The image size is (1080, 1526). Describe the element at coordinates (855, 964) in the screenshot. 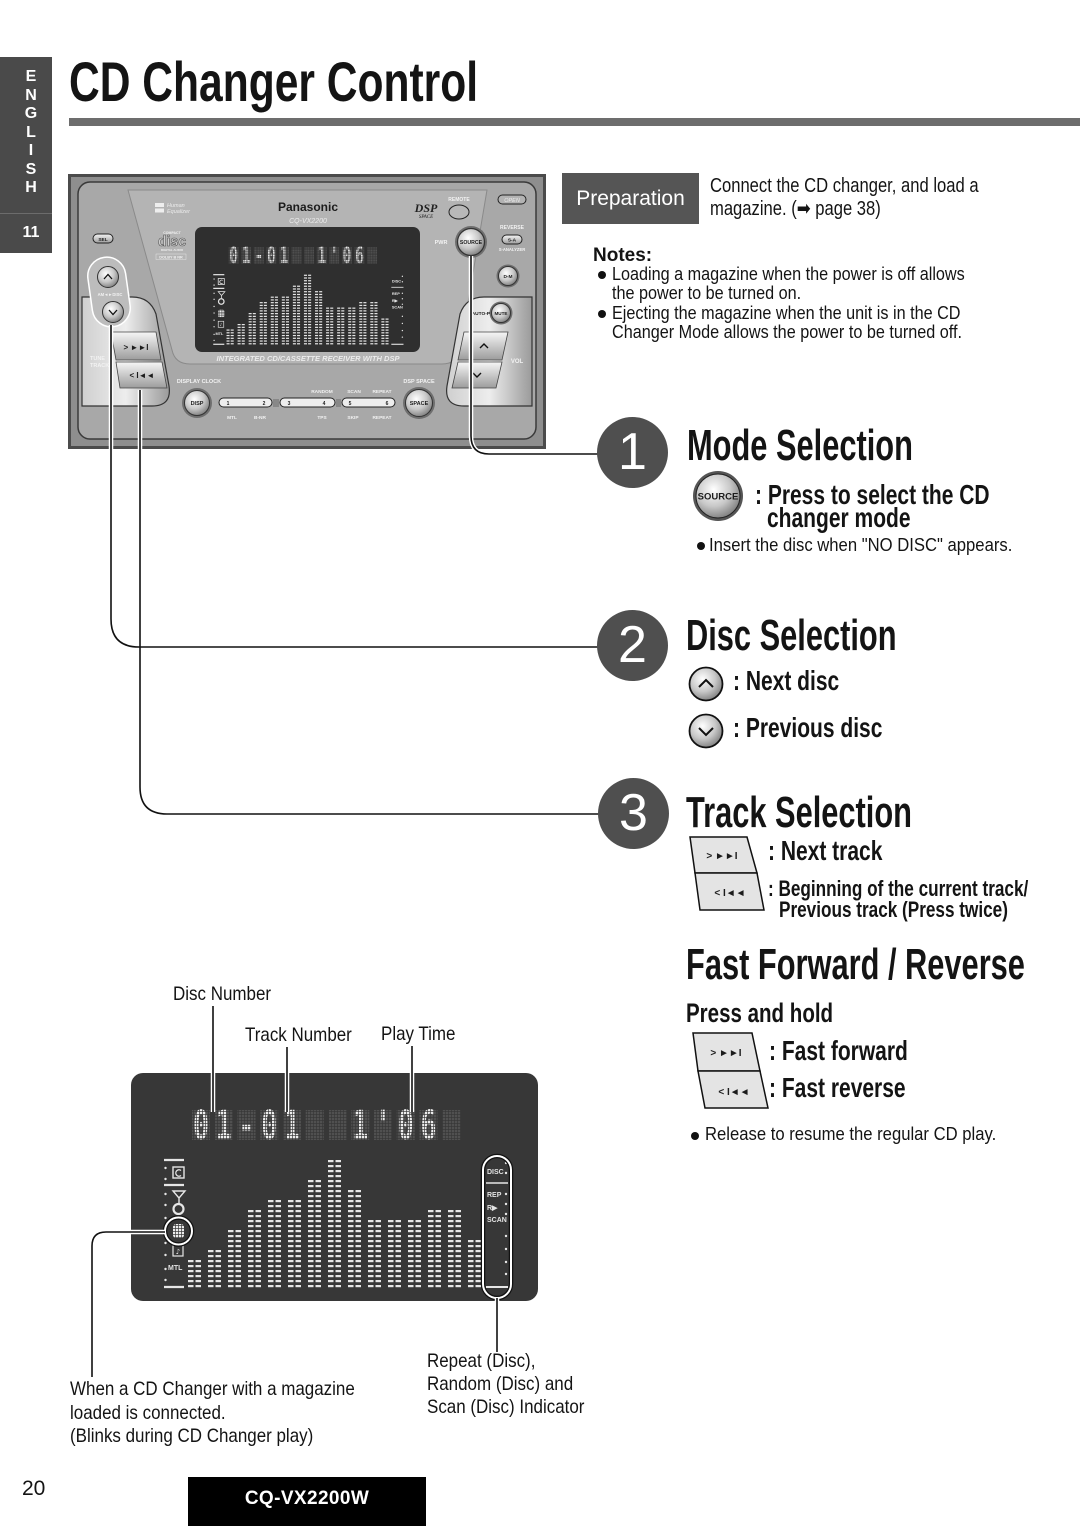

I see `section-title: Fast Forward / Reverse` at that location.